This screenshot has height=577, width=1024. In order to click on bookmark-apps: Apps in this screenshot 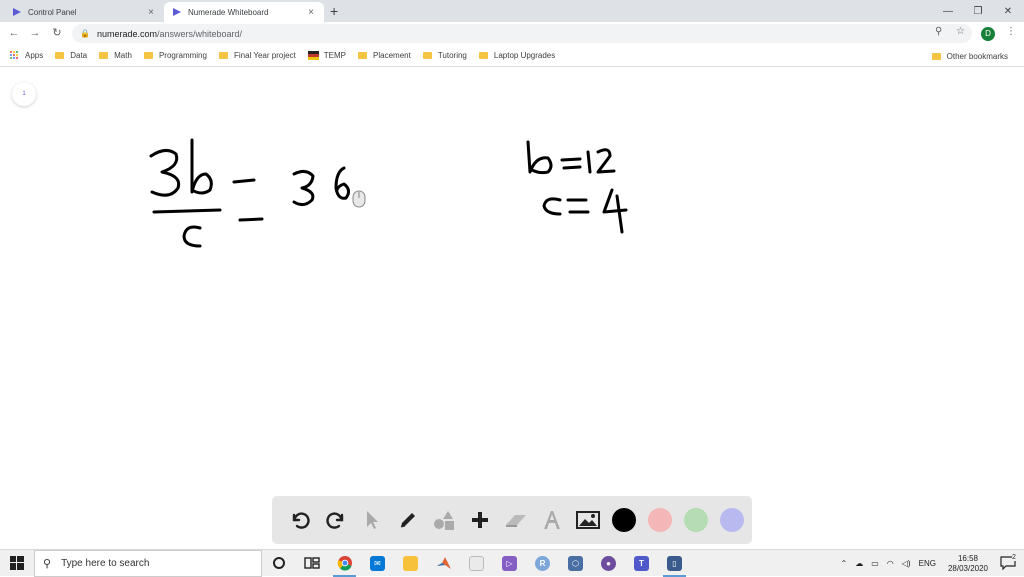, I will do `click(24, 56)`.